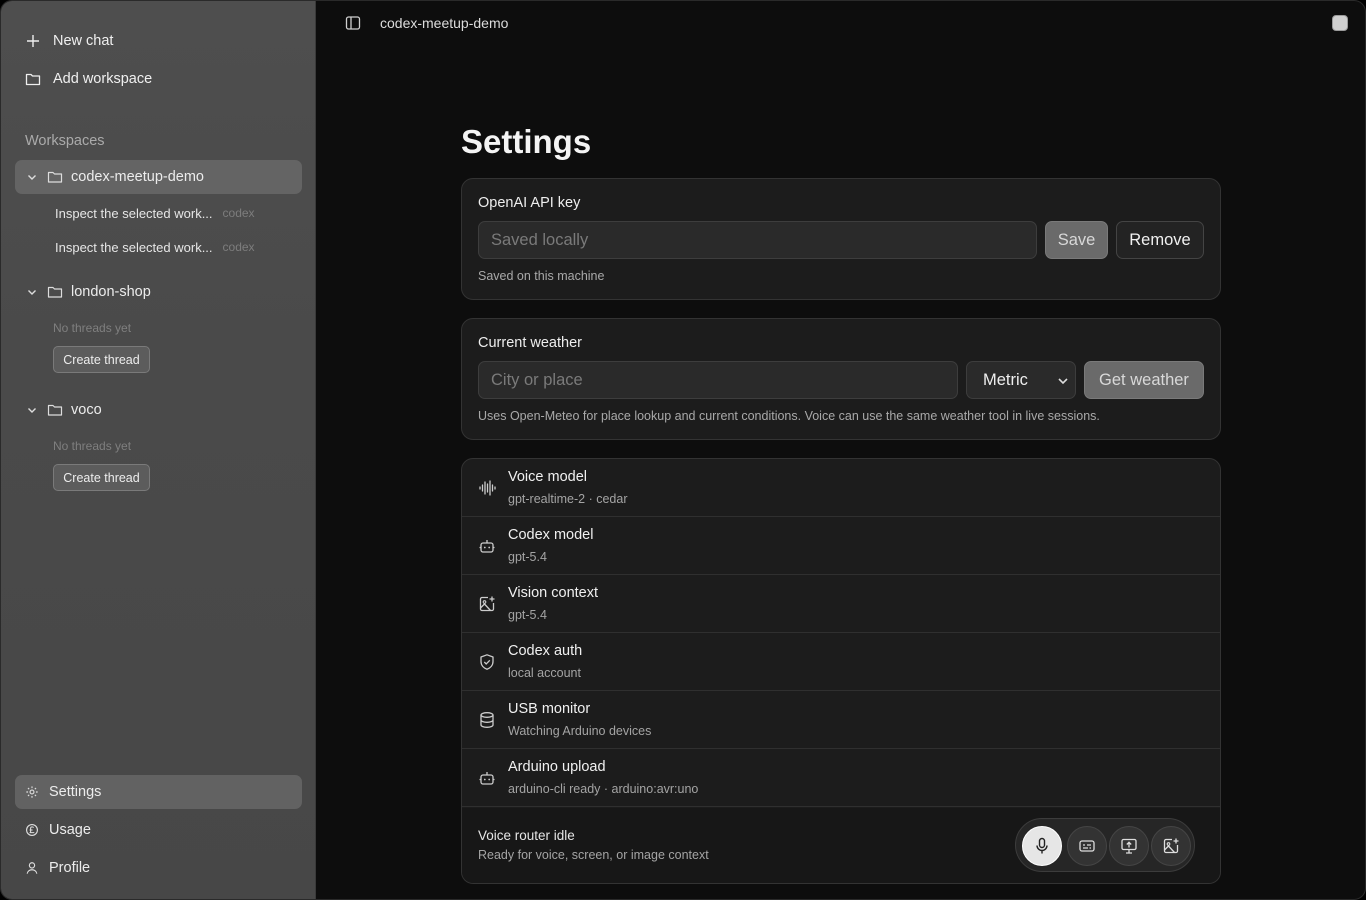  Describe the element at coordinates (530, 343) in the screenshot. I see `weather-label: Current weather` at that location.